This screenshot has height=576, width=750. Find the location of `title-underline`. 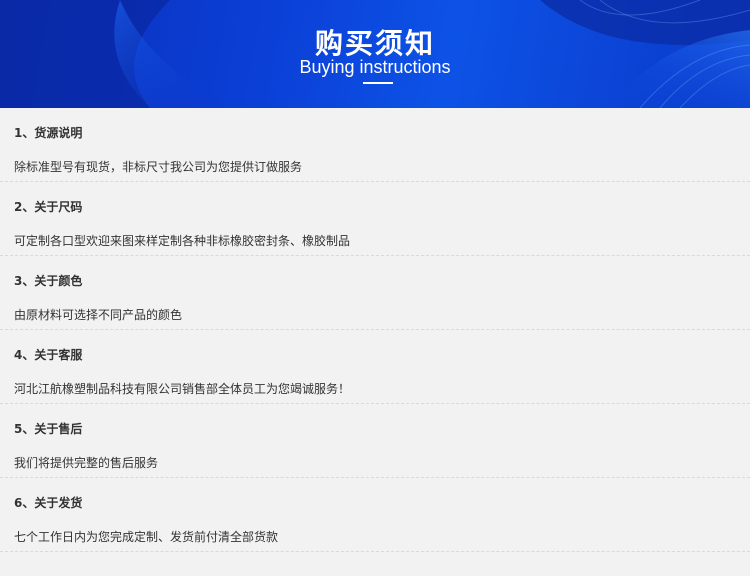

title-underline is located at coordinates (378, 83).